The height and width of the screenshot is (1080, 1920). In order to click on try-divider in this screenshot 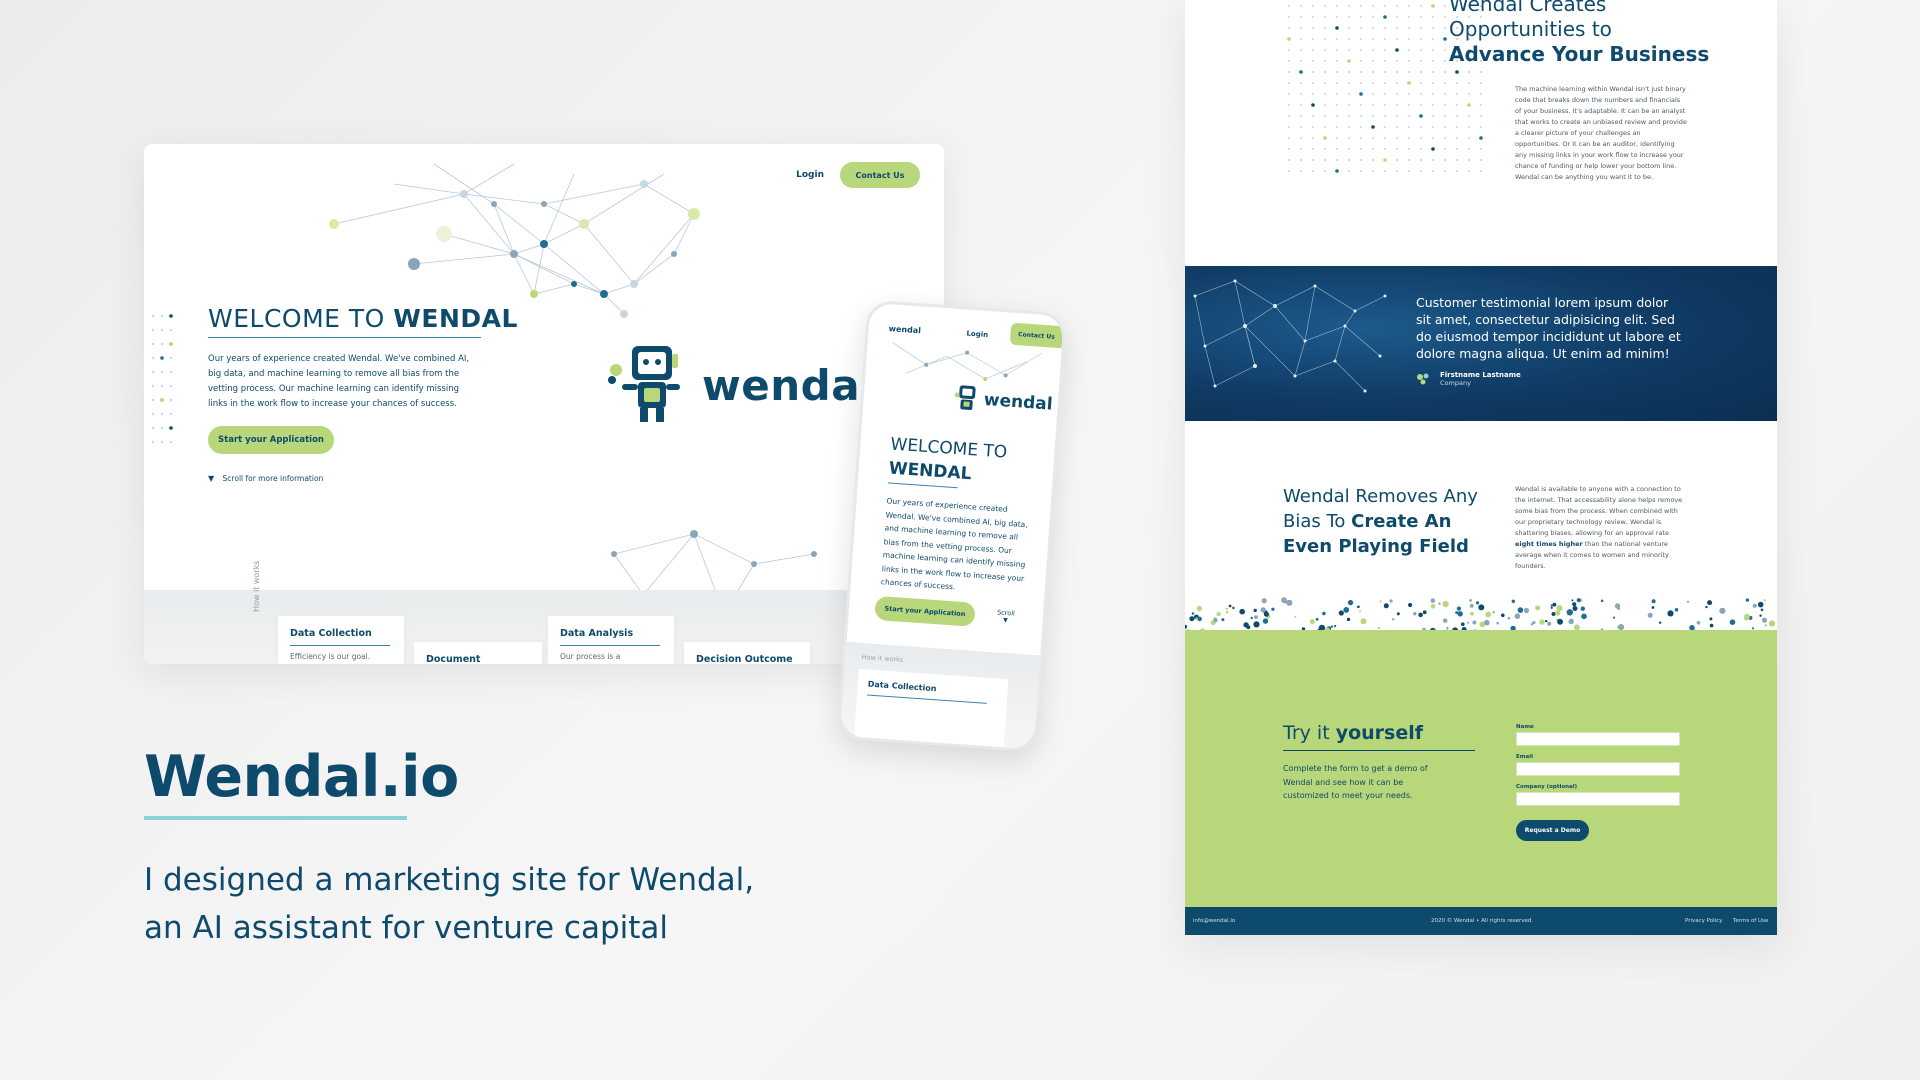, I will do `click(1379, 750)`.